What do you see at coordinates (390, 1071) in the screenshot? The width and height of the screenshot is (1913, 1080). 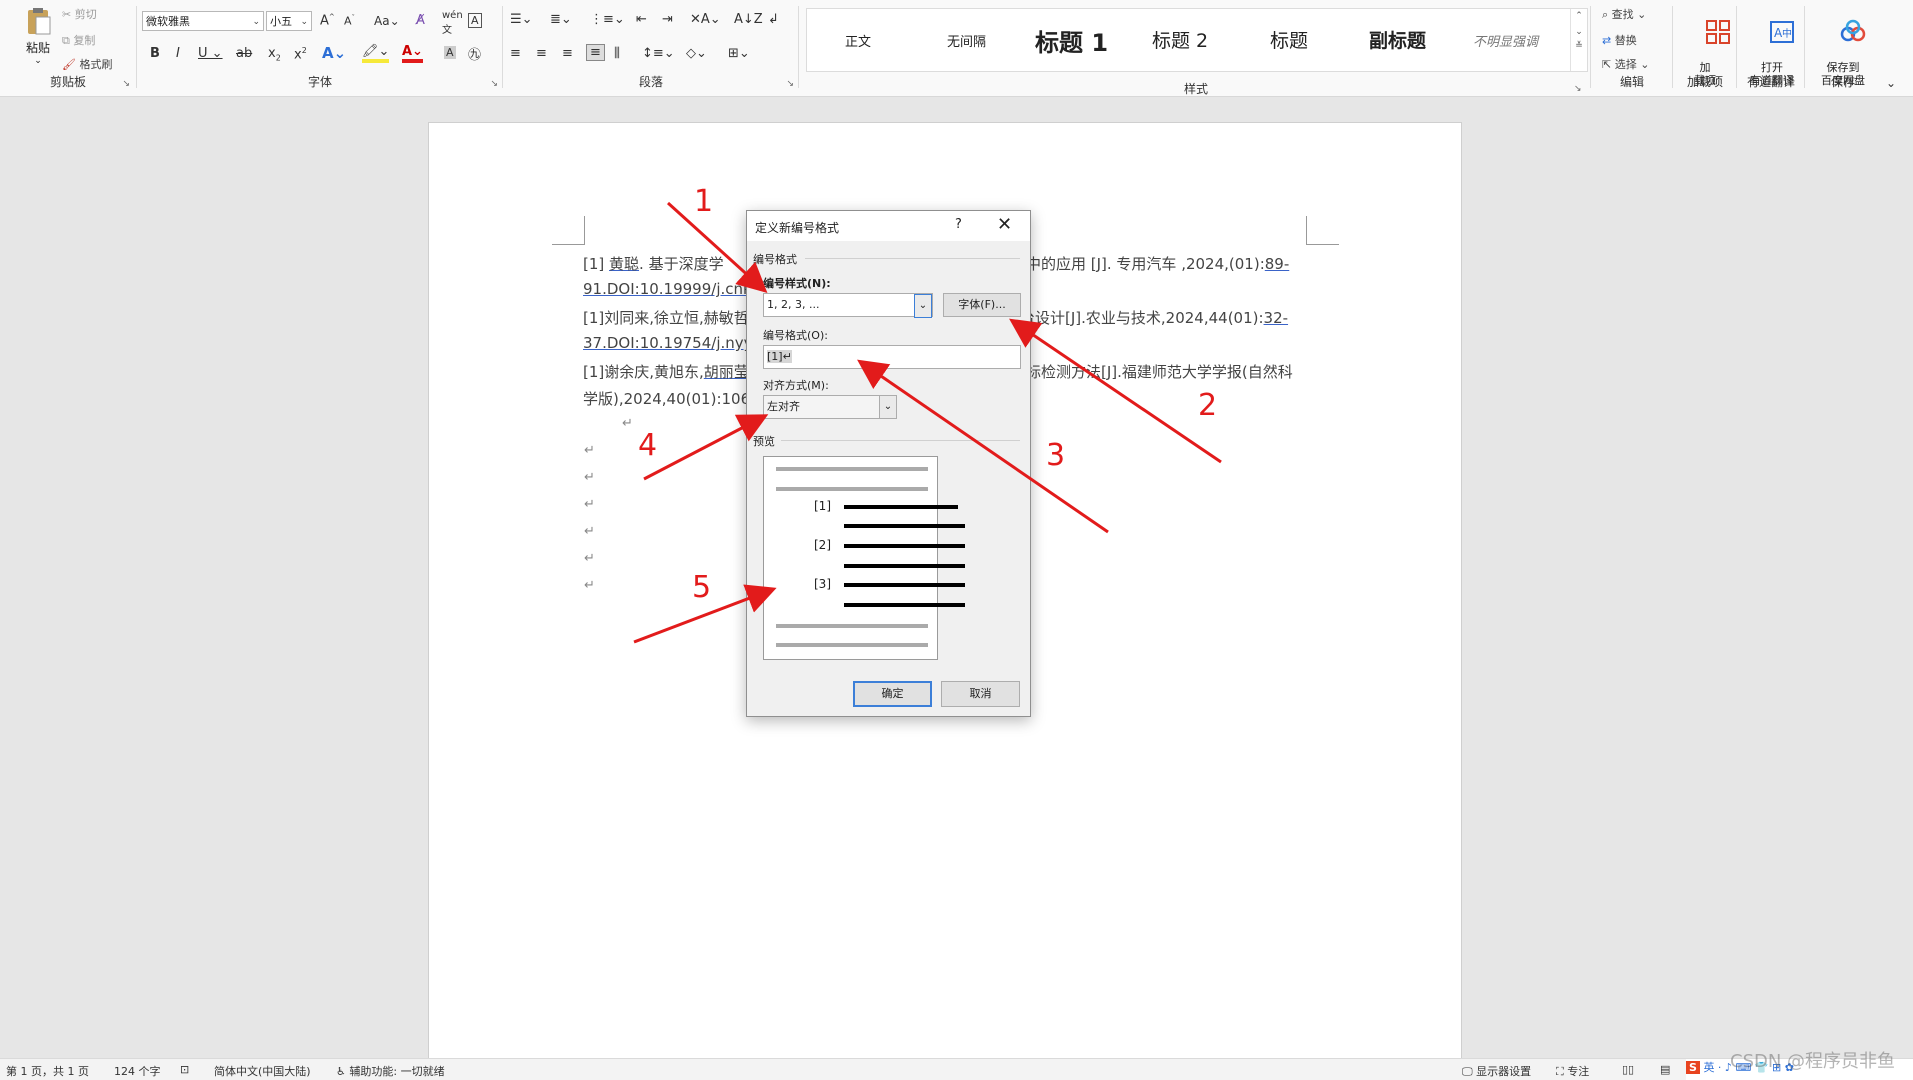 I see `accessibility-status: ♿ 辅助功能: 一切就绪` at bounding box center [390, 1071].